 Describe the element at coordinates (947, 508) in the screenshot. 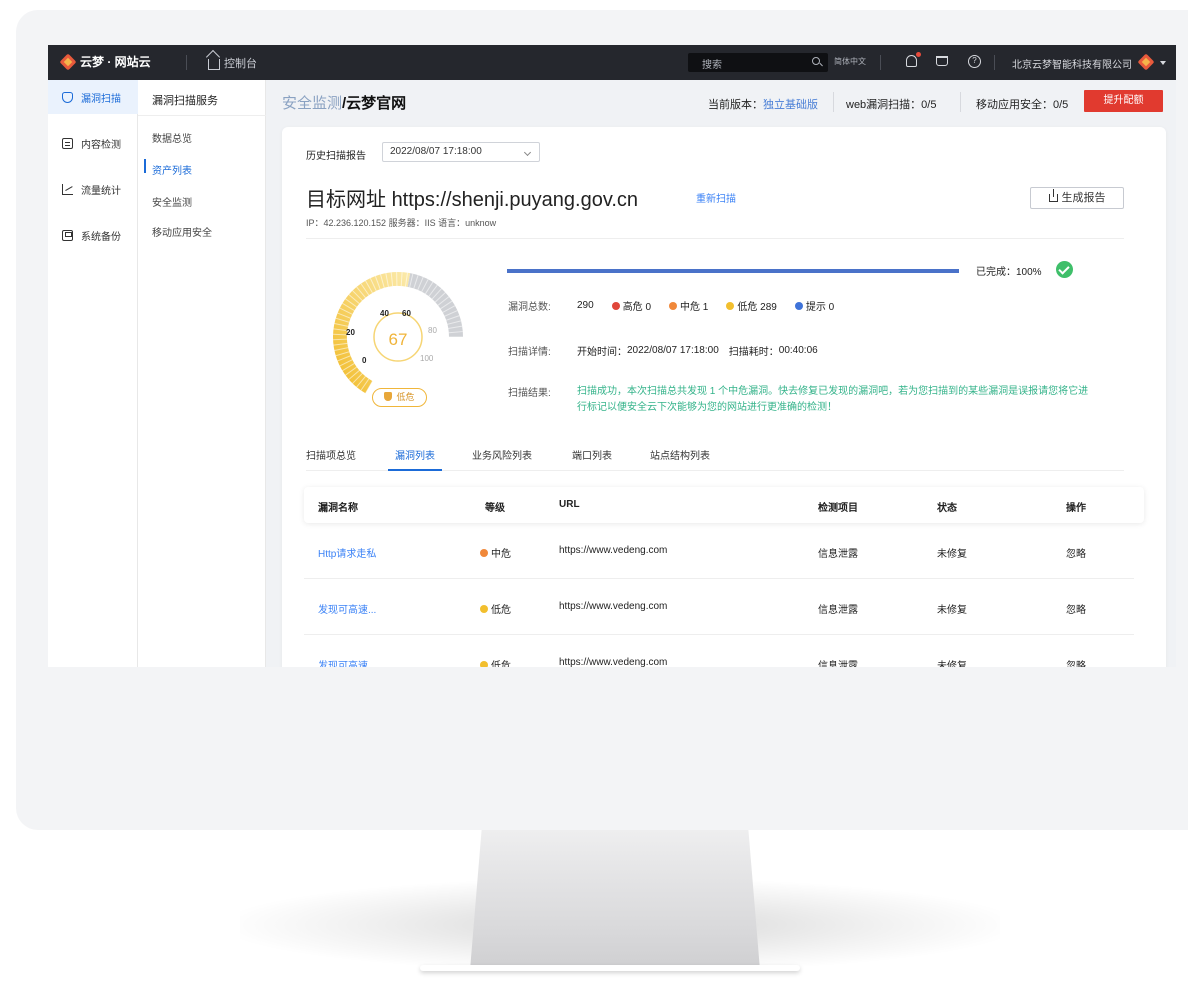

I see `column-header: 状态` at that location.